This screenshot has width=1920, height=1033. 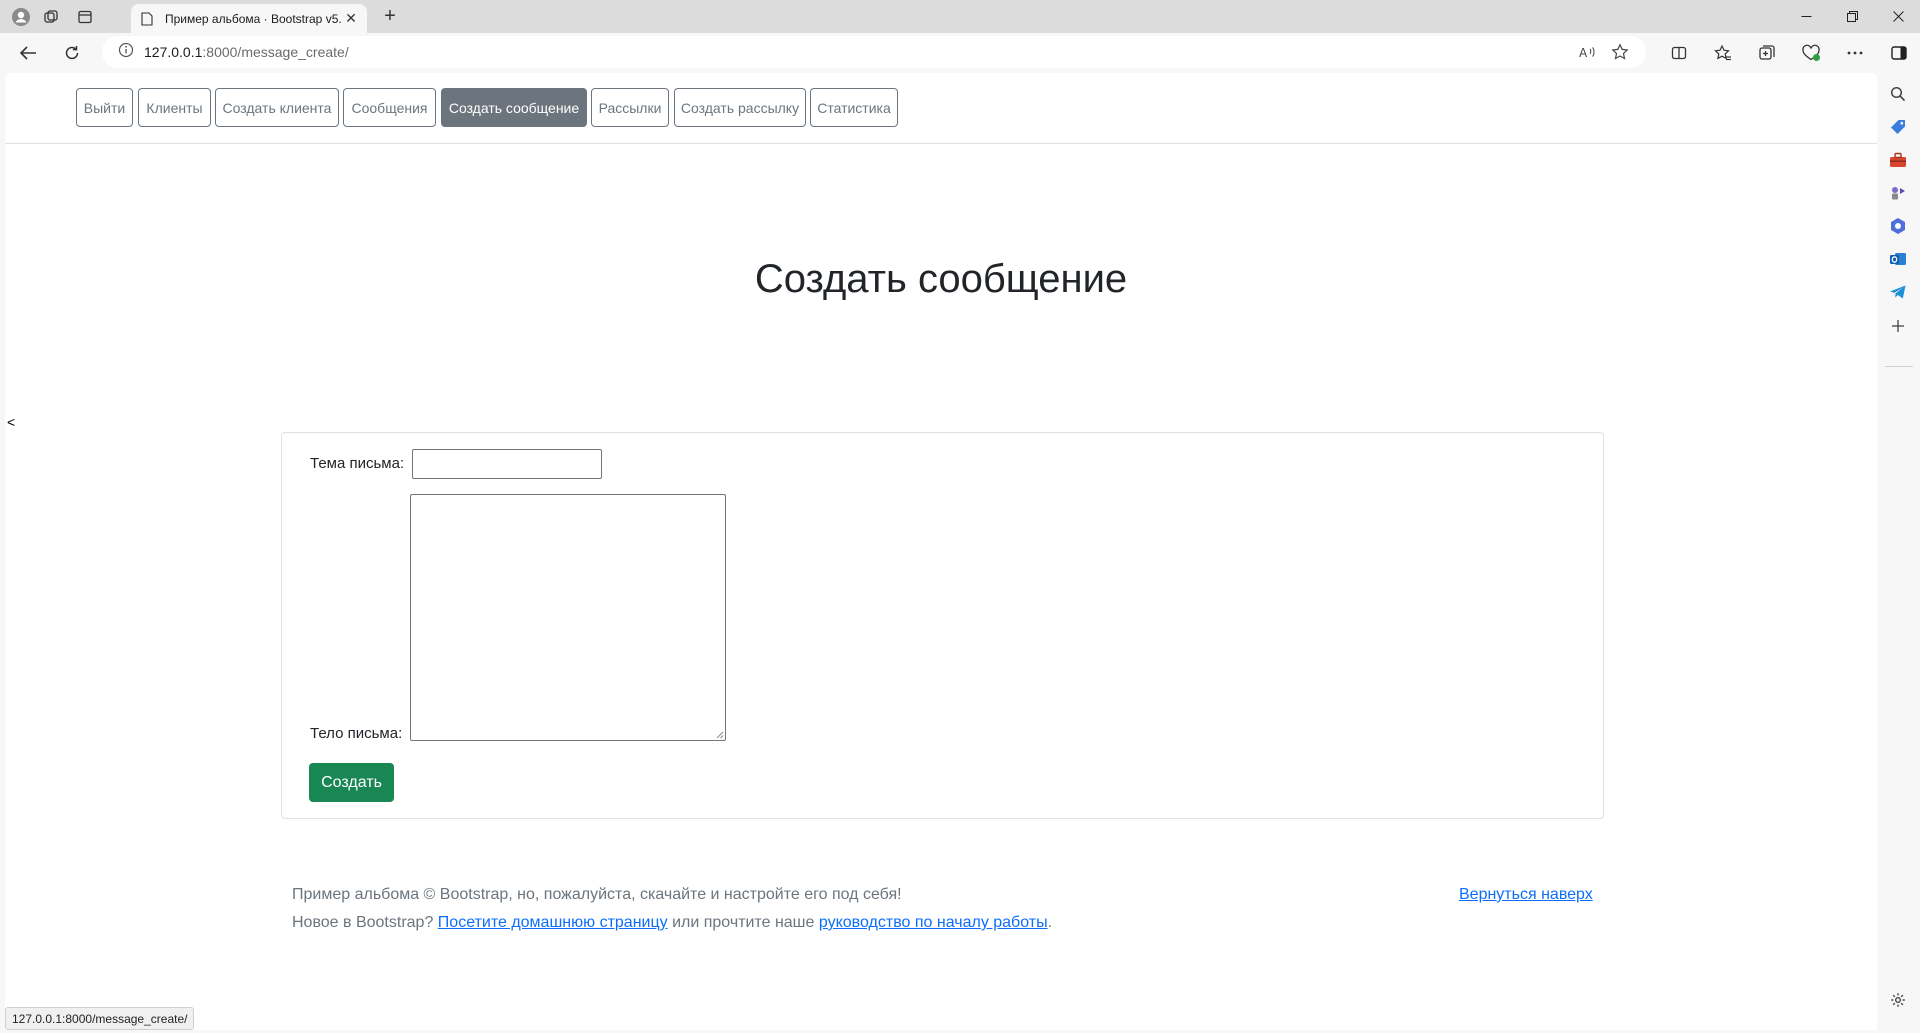 What do you see at coordinates (1898, 127) in the screenshot?
I see `shopping-tag-icon` at bounding box center [1898, 127].